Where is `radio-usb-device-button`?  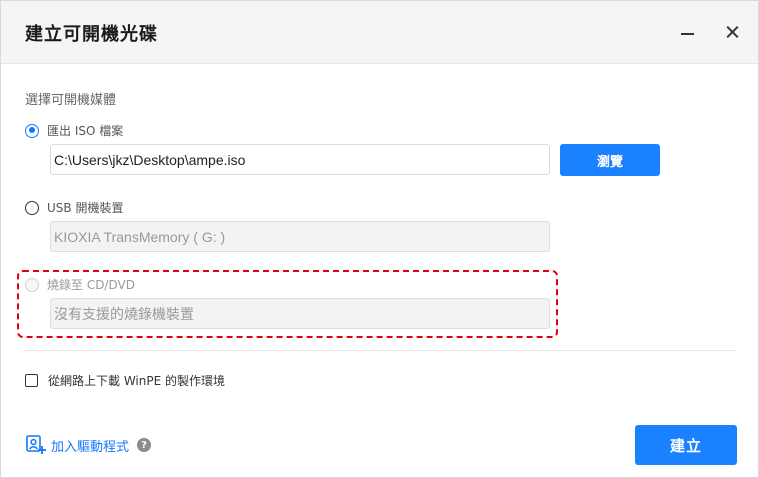 radio-usb-device-button is located at coordinates (32, 207).